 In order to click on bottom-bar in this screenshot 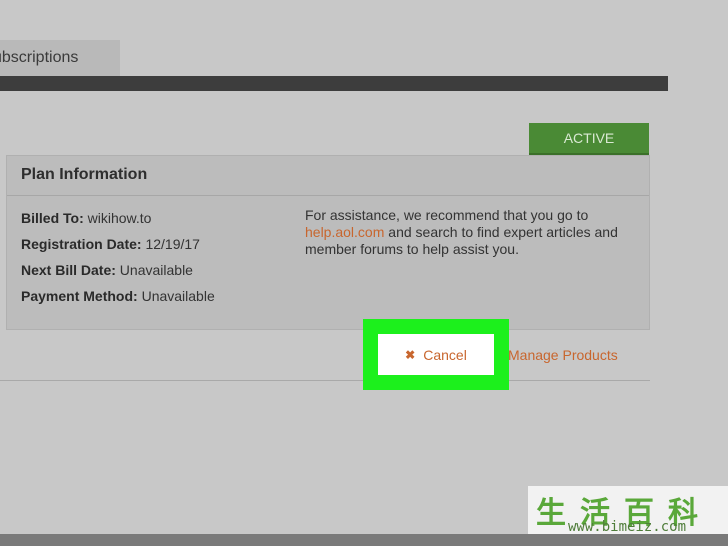, I will do `click(364, 540)`.